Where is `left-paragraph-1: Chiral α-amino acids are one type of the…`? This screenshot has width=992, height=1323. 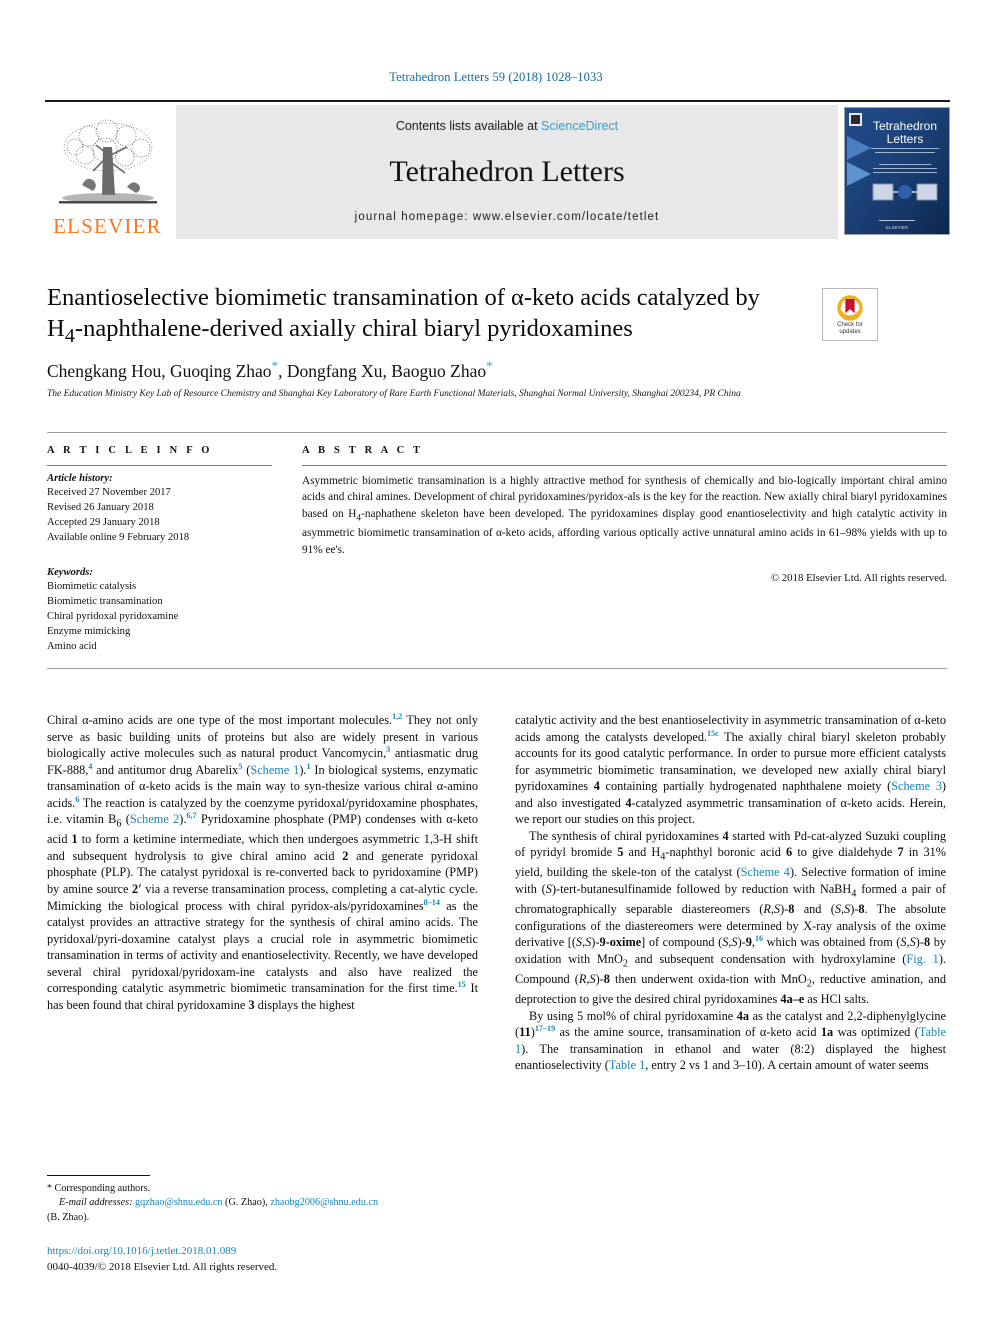
left-paragraph-1: Chiral α-amino acids are one type of the… is located at coordinates (262, 862).